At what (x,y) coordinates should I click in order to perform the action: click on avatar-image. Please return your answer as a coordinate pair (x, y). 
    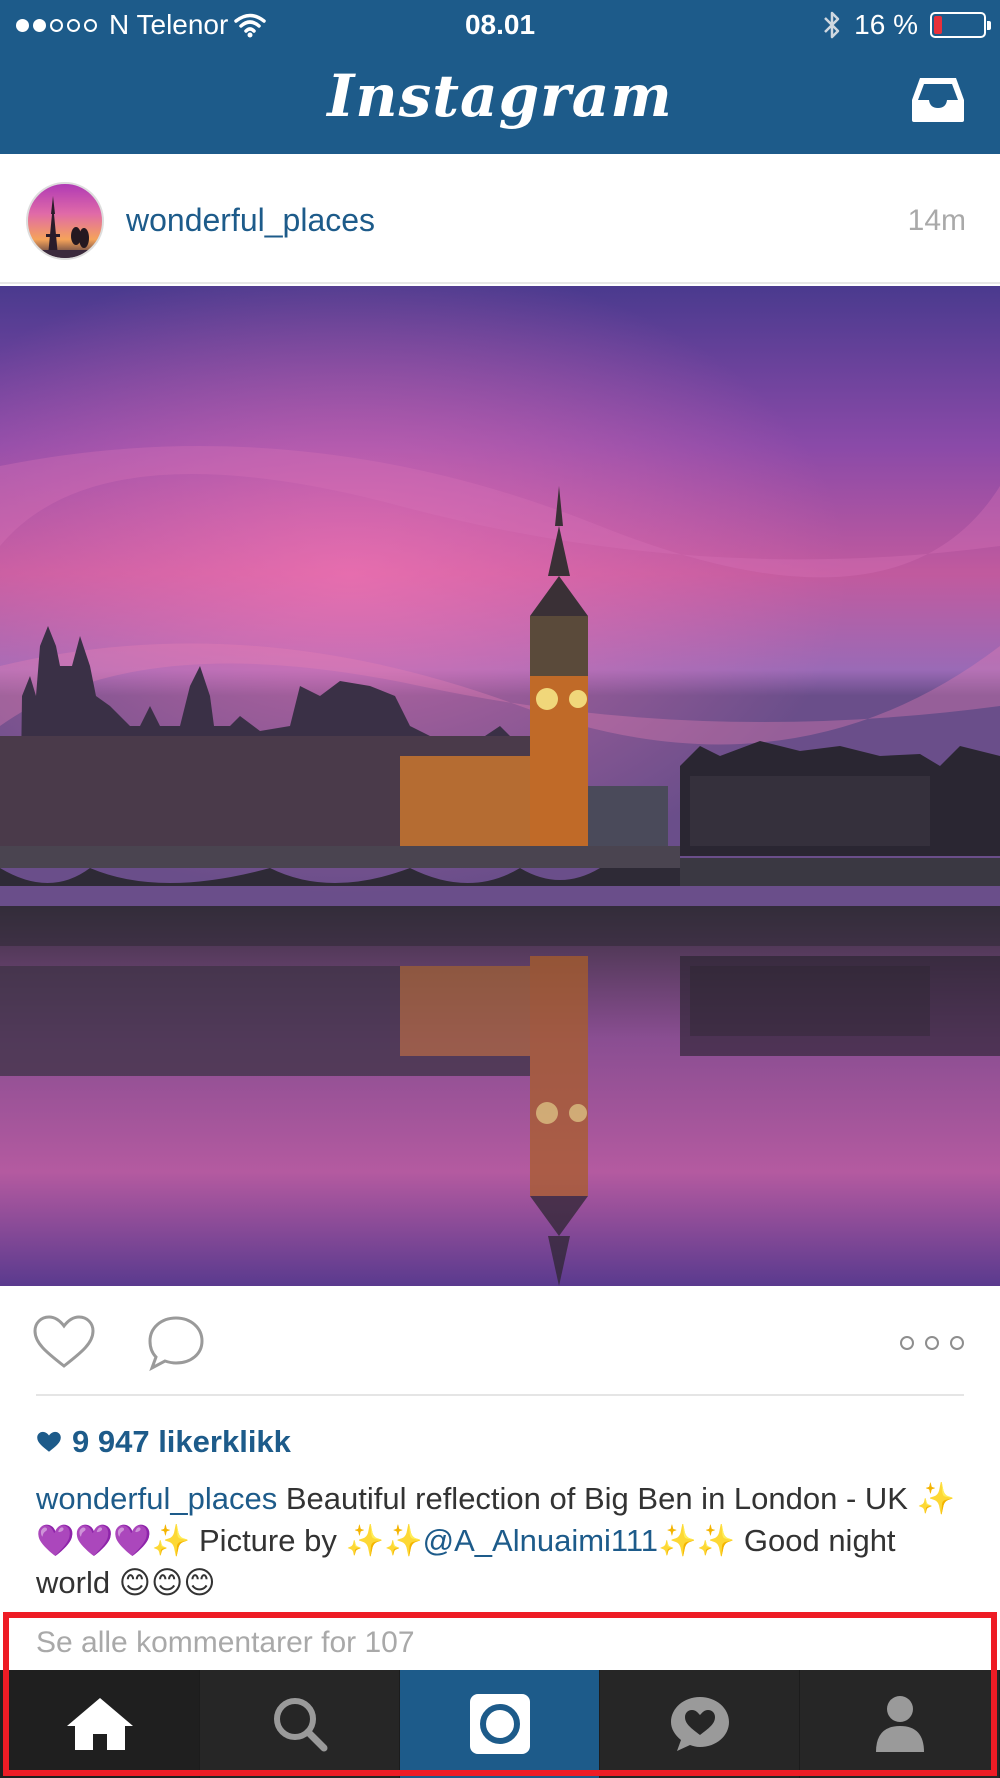
    Looking at the image, I should click on (65, 227).